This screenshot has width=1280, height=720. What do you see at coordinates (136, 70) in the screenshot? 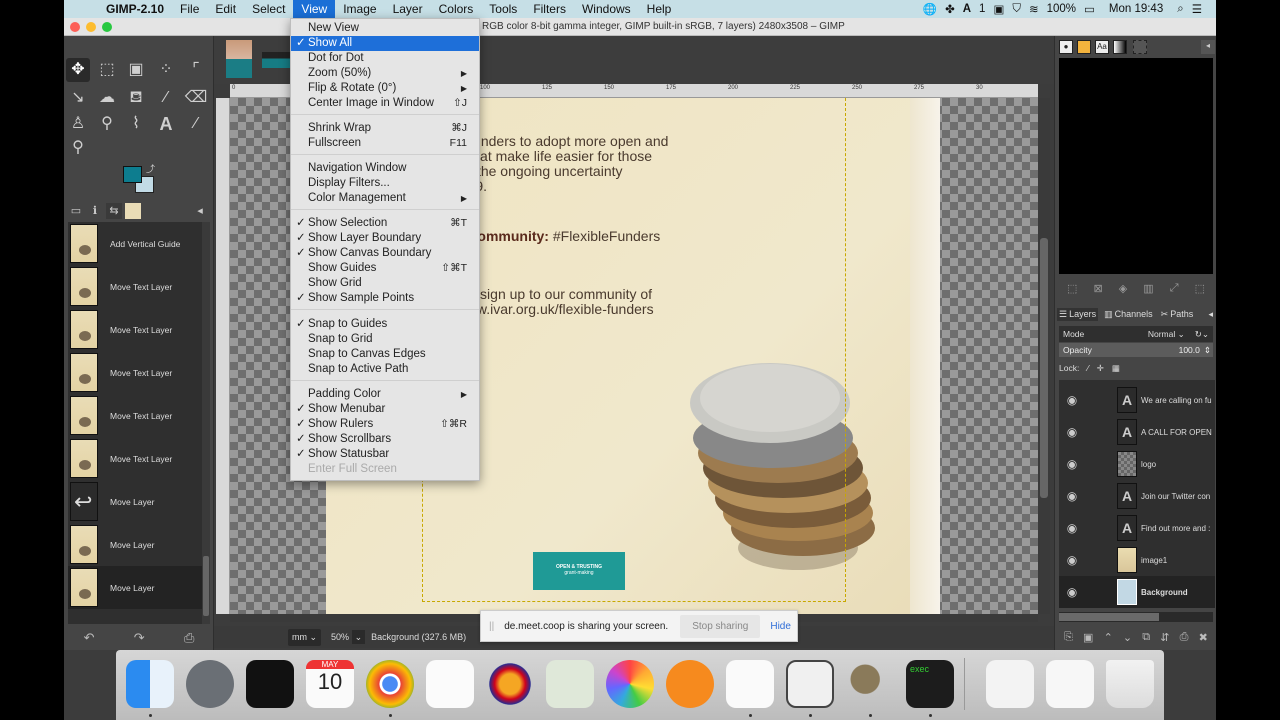
I see `foreground-select-tool-icon: ▣` at bounding box center [136, 70].